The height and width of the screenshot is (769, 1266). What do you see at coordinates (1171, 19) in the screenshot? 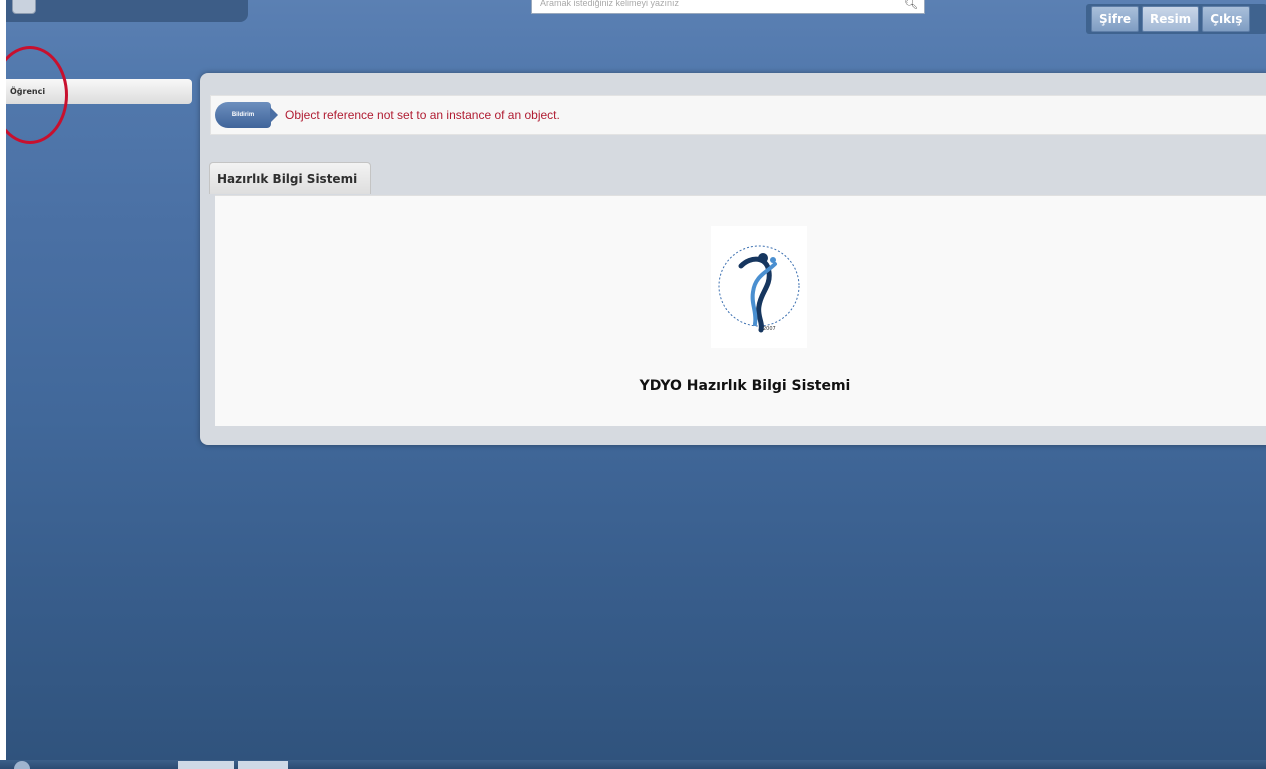
I see `picture-button: Resim` at bounding box center [1171, 19].